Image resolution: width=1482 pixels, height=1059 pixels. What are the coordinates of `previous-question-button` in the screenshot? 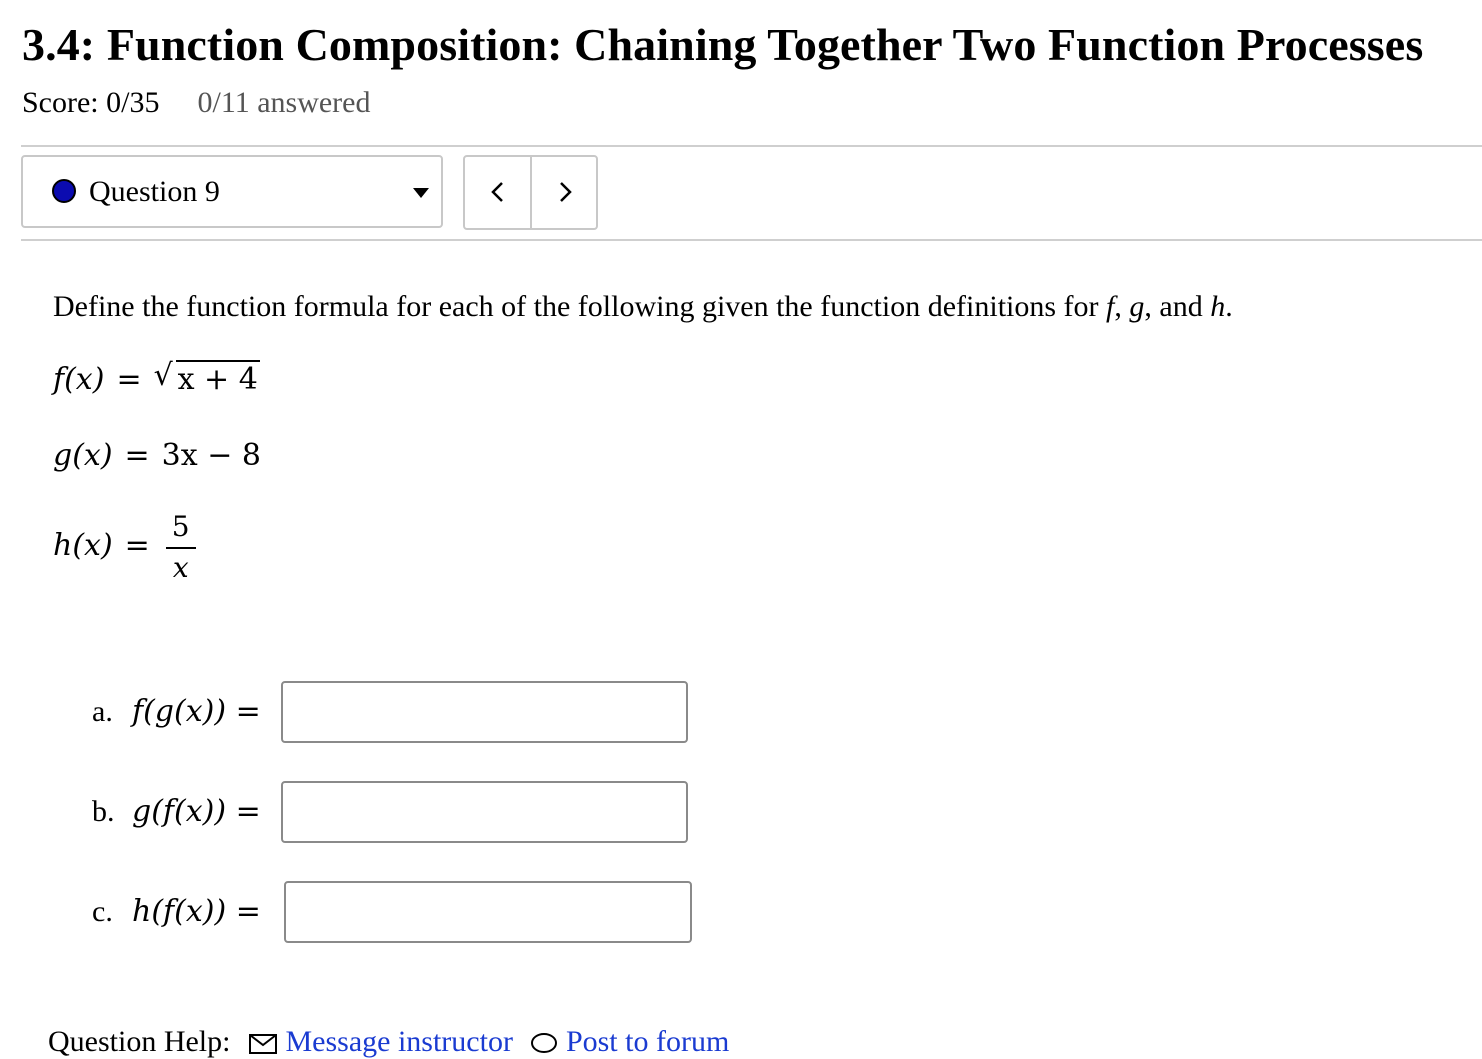 It's located at (497, 192).